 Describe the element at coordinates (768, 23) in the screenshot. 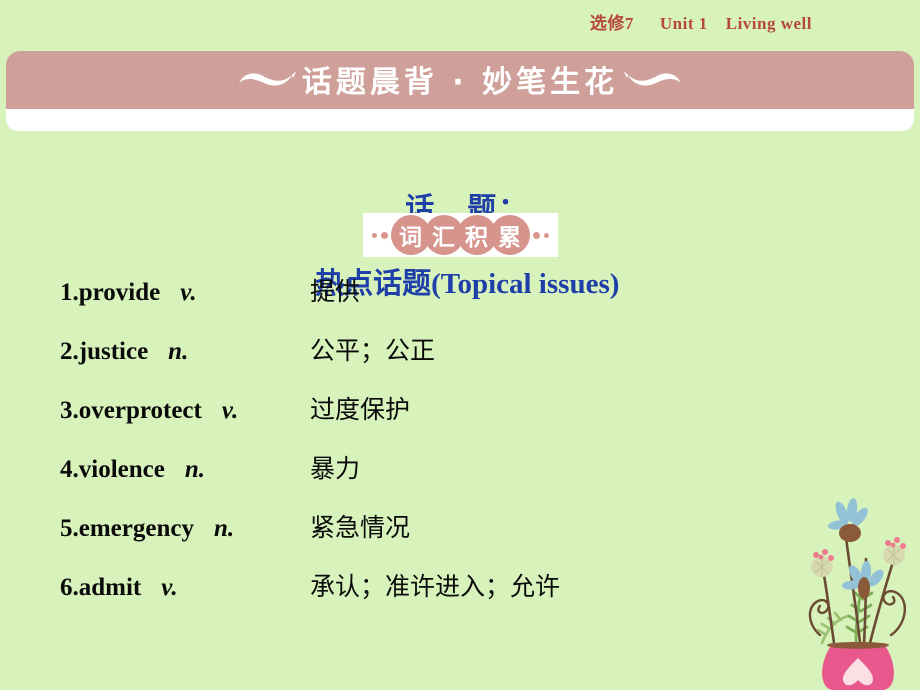

I see `breadcrumb-lesson: Living well` at that location.